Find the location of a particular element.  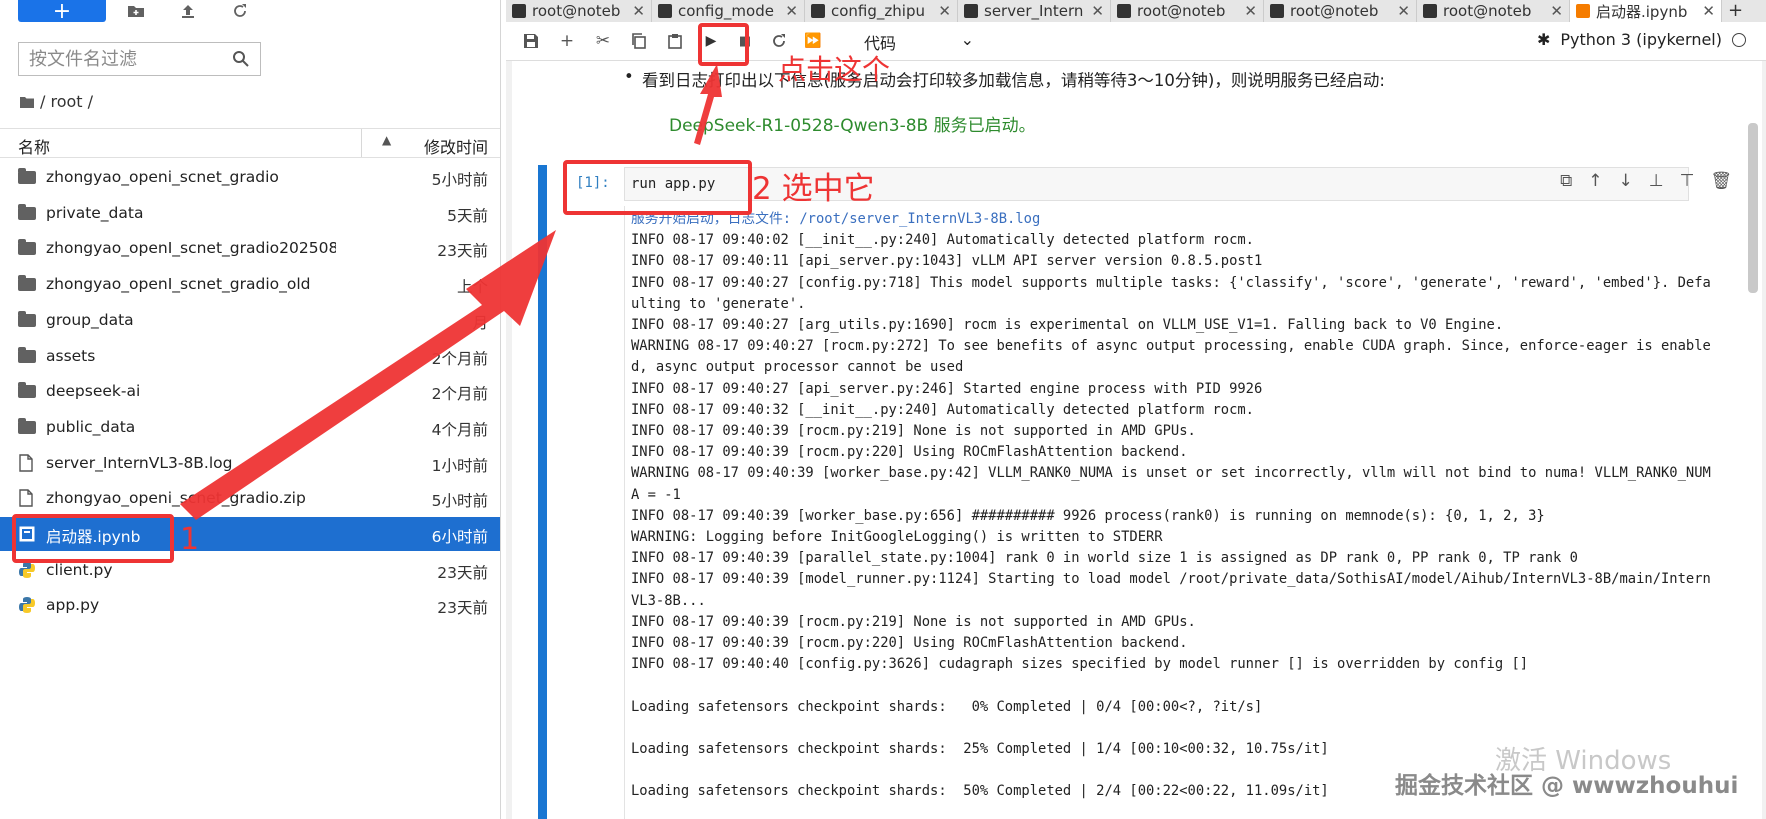

kernel-idle-icon is located at coordinates (1739, 39).